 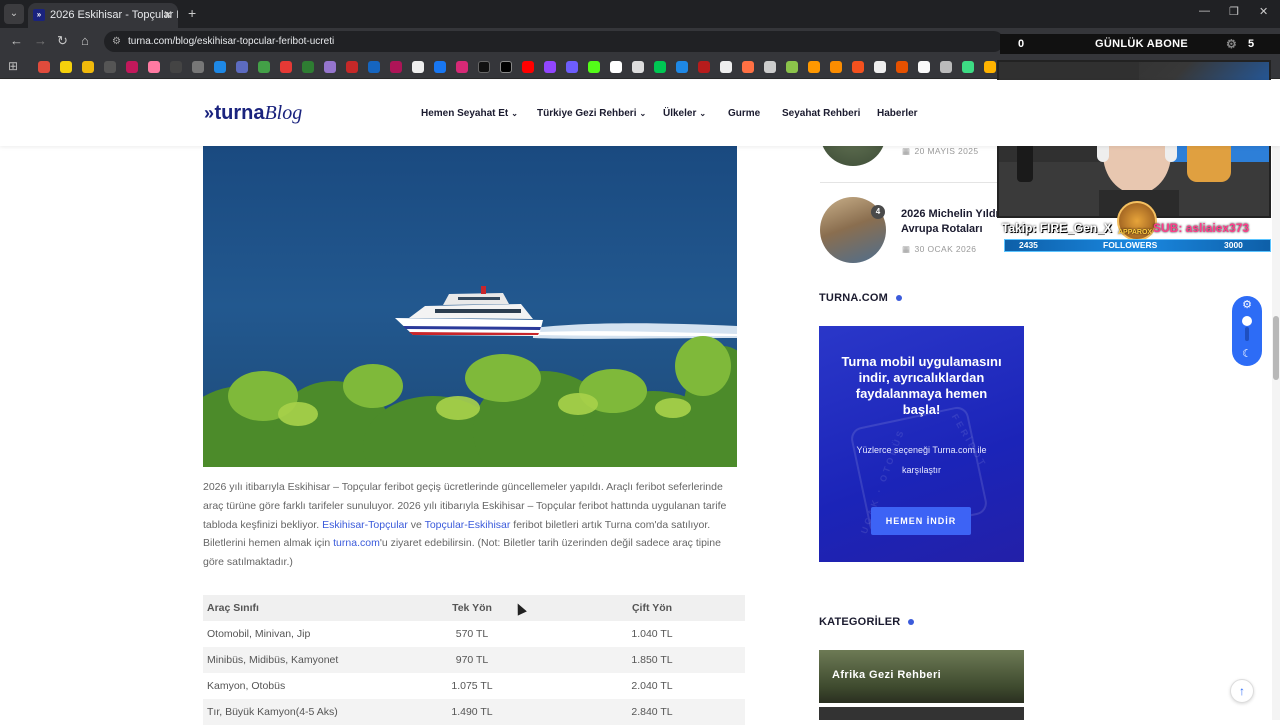 I want to click on section-heading-text: KATEGORİLER, so click(x=860, y=622).